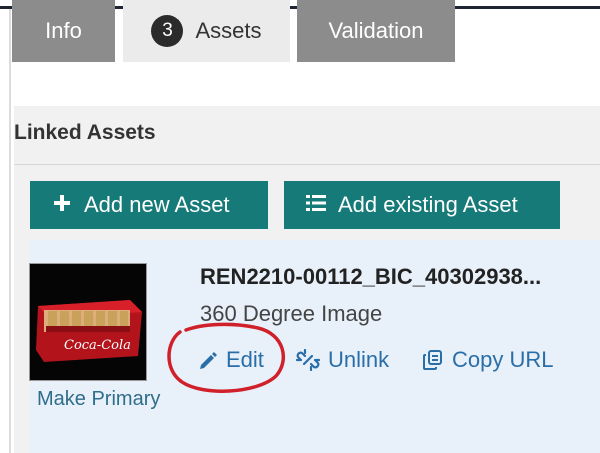 This screenshot has width=600, height=453. What do you see at coordinates (208, 360) in the screenshot?
I see `pencil-icon` at bounding box center [208, 360].